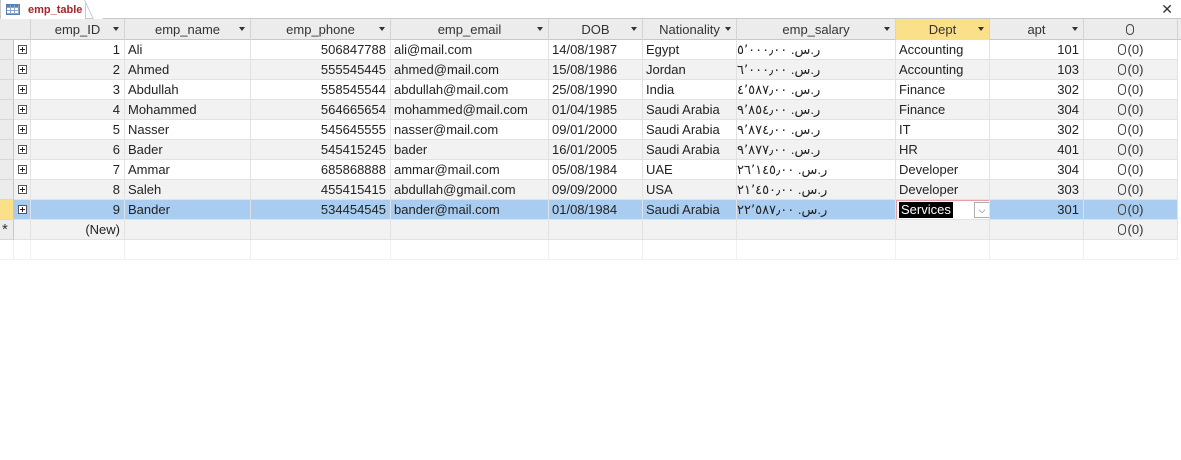 Image resolution: width=1181 pixels, height=460 pixels. What do you see at coordinates (188, 130) in the screenshot?
I see `cell-emp_name: Nasser` at bounding box center [188, 130].